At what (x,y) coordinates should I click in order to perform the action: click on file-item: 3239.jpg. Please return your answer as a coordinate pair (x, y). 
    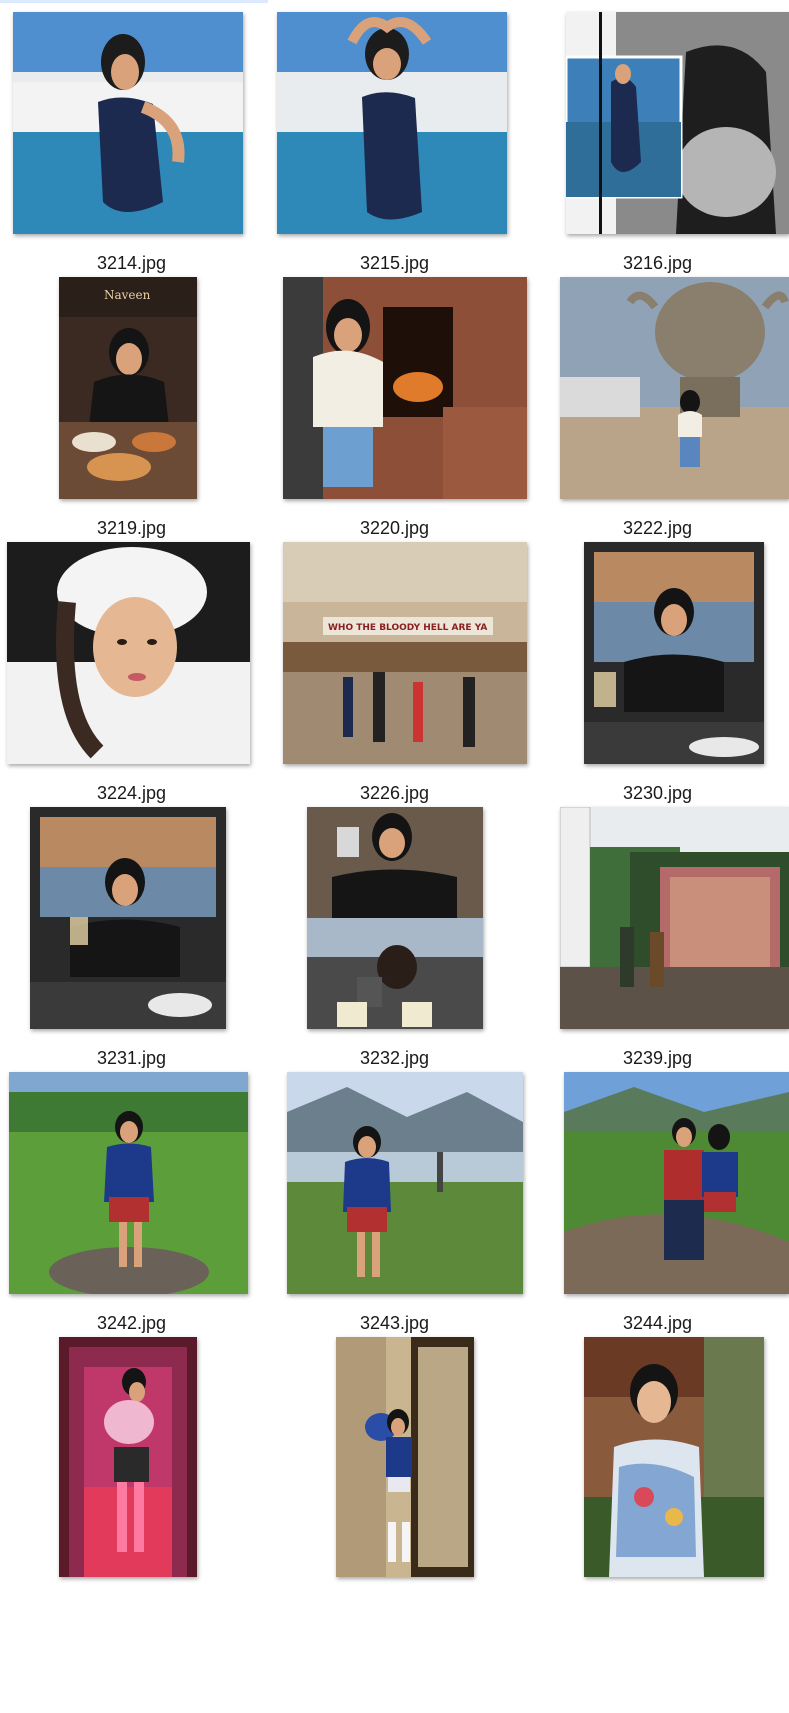
    Looking at the image, I should click on (657, 940).